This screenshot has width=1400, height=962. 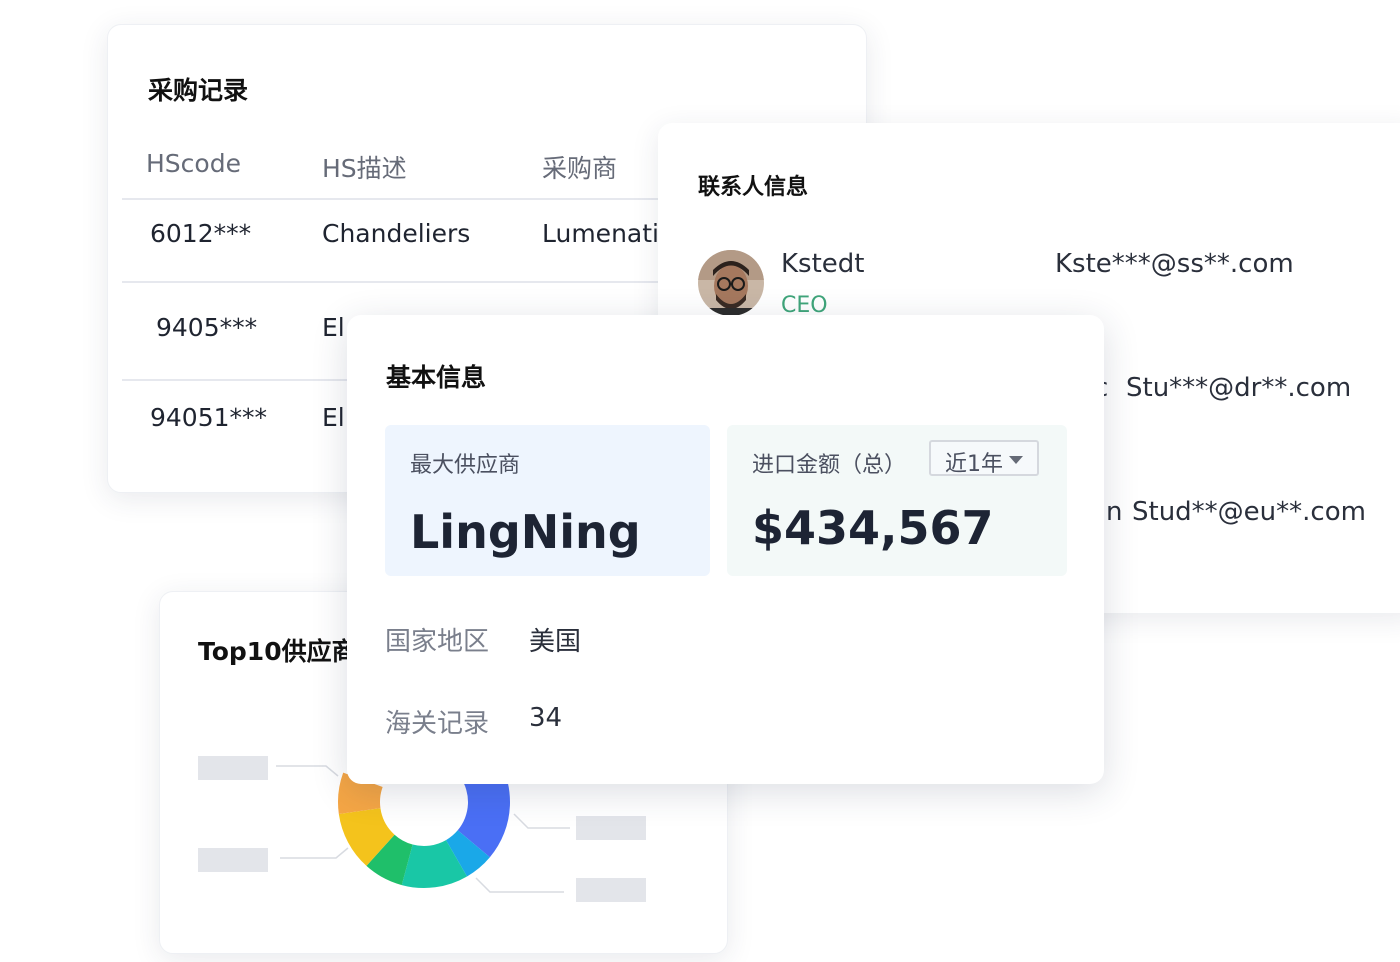 What do you see at coordinates (579, 167) in the screenshot?
I see `col-header-buyer: 采购商` at bounding box center [579, 167].